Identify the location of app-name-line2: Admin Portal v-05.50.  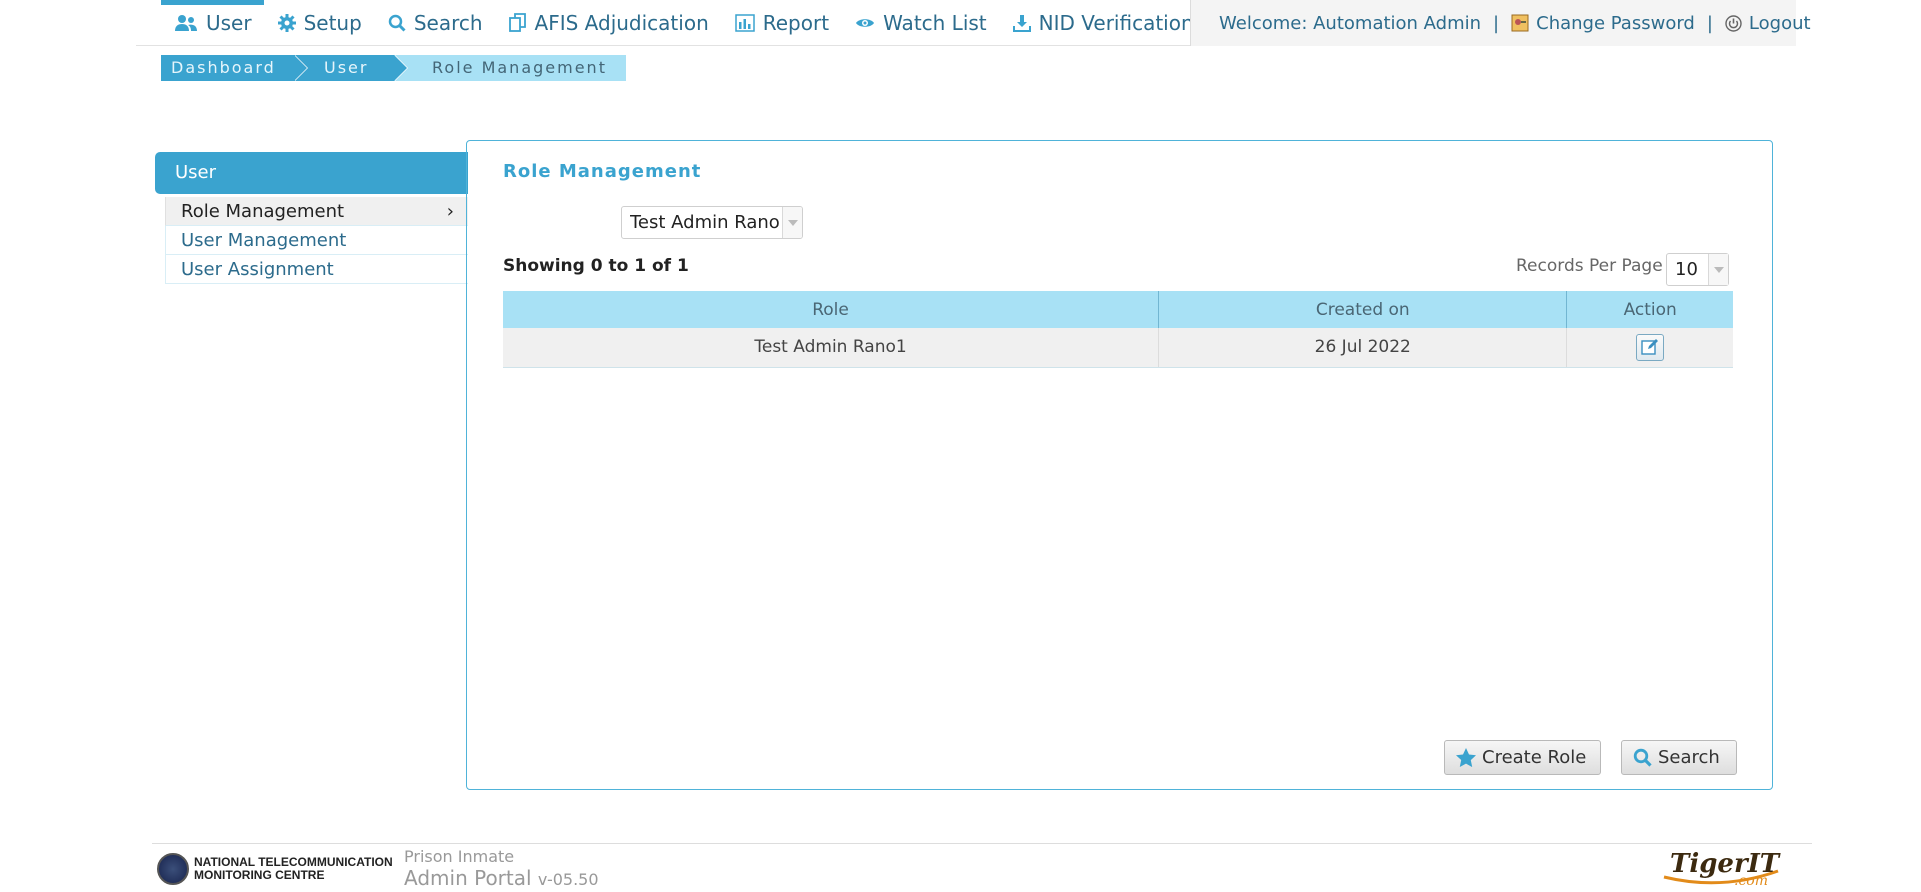
(501, 878).